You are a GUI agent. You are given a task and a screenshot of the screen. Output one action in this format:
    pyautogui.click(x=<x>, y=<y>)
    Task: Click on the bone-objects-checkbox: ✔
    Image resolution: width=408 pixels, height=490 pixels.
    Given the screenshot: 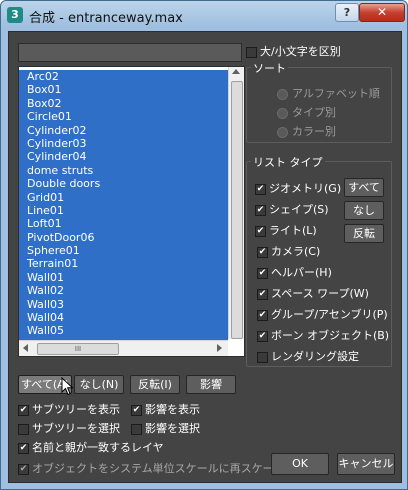 What is the action you would take?
    pyautogui.click(x=262, y=336)
    